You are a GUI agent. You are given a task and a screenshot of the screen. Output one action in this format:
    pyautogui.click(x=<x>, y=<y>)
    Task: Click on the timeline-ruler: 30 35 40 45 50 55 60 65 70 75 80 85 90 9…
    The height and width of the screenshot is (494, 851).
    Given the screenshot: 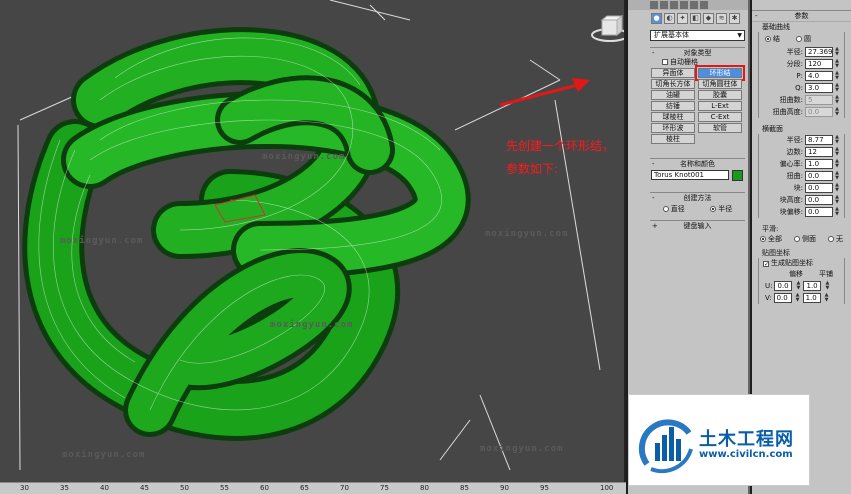 What is the action you would take?
    pyautogui.click(x=313, y=488)
    